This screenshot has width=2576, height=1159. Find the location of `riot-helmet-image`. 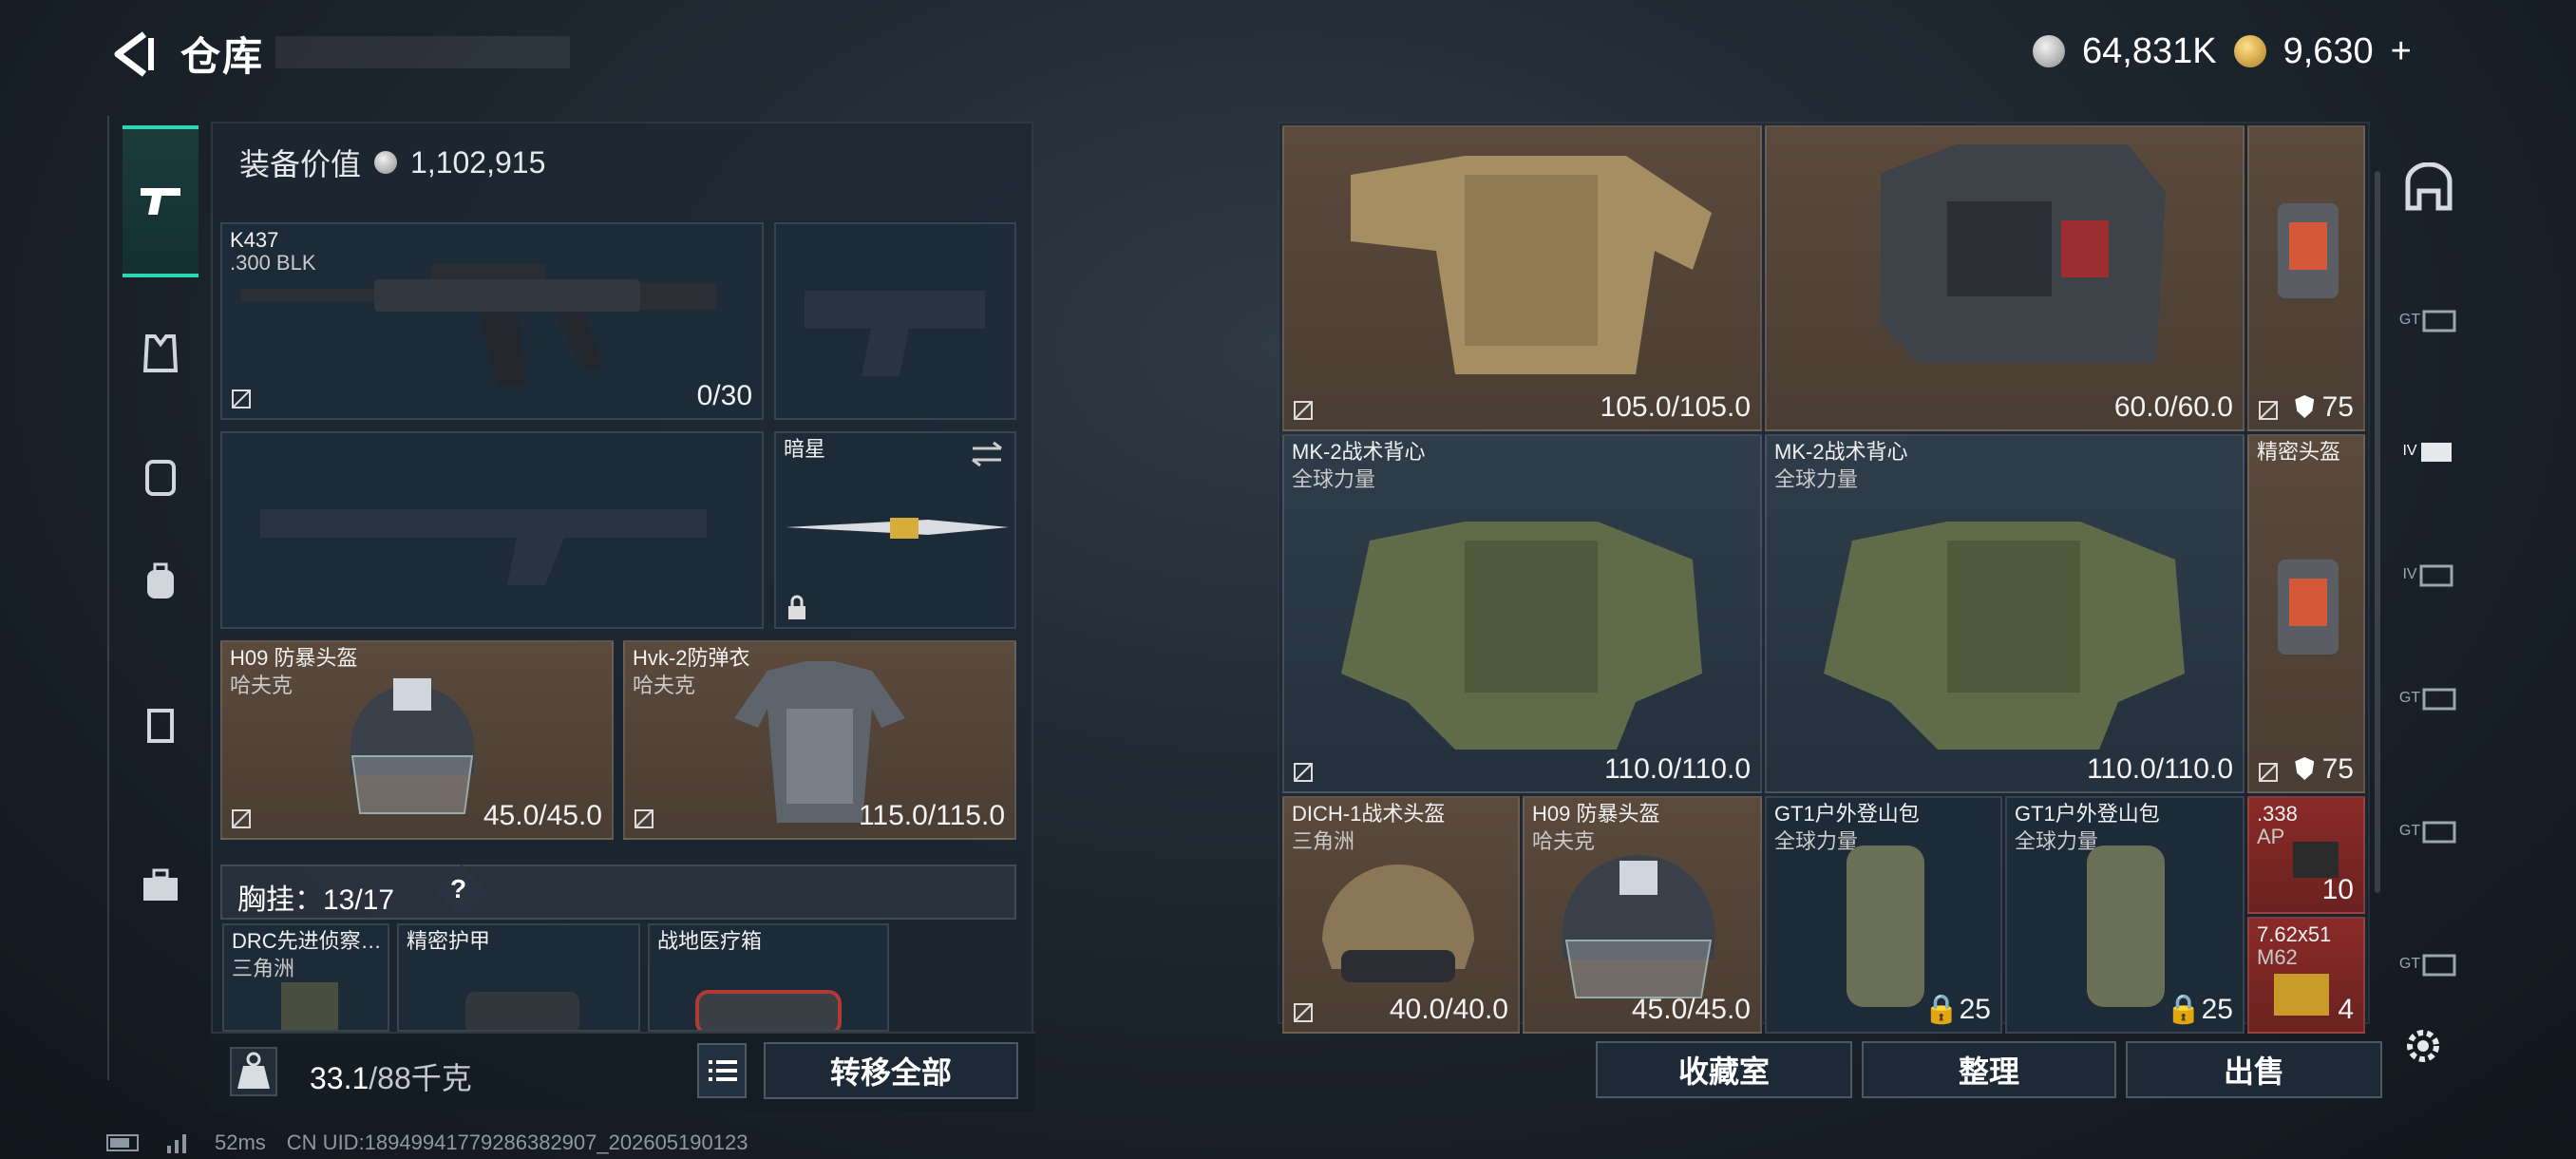

riot-helmet-image is located at coordinates (1638, 926).